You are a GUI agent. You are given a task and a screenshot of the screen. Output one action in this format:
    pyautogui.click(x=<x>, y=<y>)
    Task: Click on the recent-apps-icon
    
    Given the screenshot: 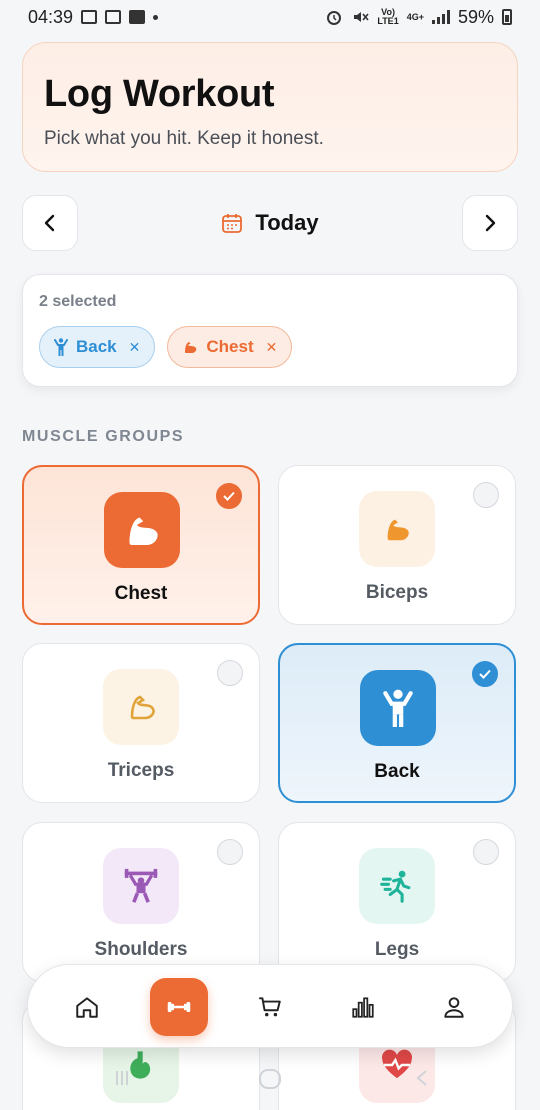 What is the action you would take?
    pyautogui.click(x=122, y=1078)
    